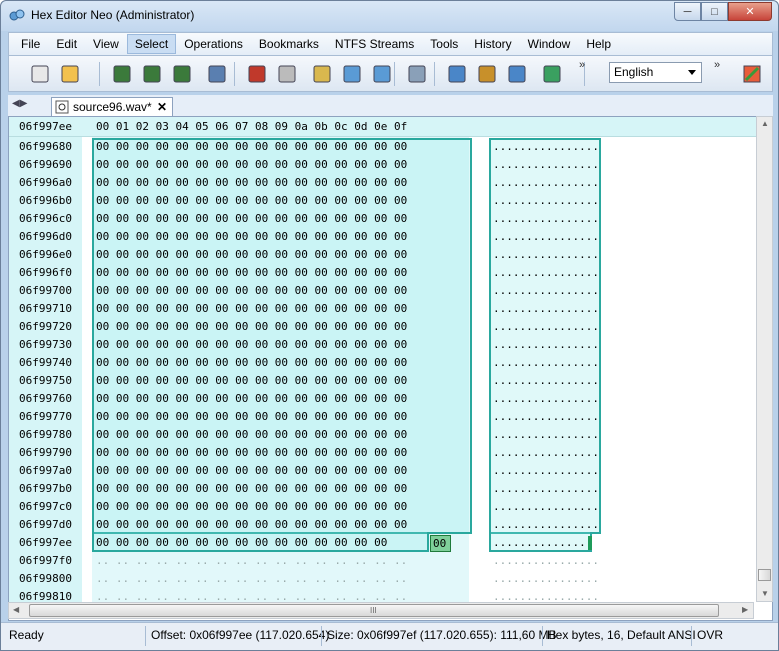  What do you see at coordinates (322, 74) in the screenshot?
I see `properties-icon` at bounding box center [322, 74].